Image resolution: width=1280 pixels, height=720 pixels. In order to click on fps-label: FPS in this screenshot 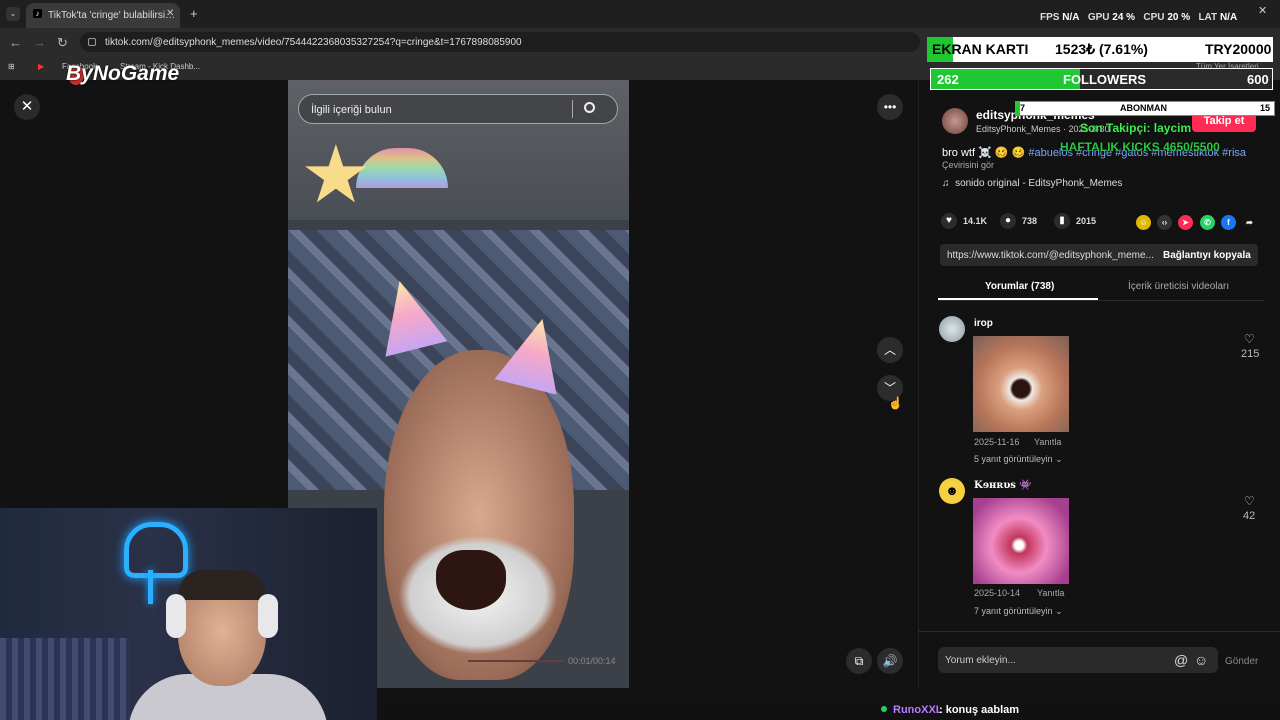, I will do `click(1050, 17)`.